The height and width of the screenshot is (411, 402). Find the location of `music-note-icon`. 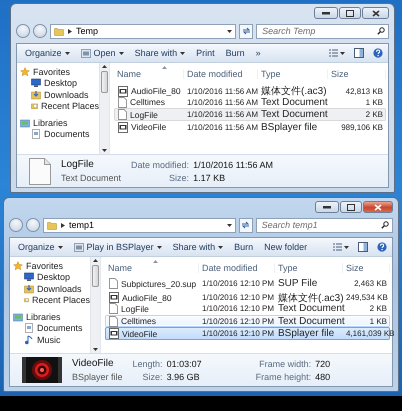

music-note-icon is located at coordinates (29, 339).